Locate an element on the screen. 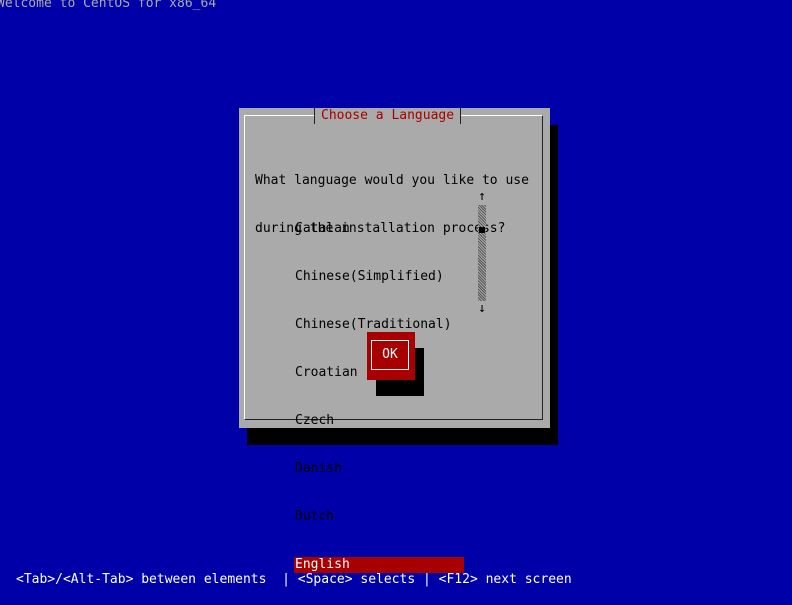  dialog-title: Choose a Language is located at coordinates (388, 116).